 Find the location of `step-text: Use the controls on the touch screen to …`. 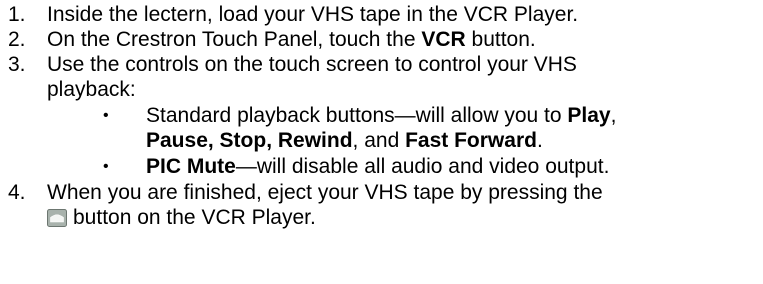

step-text: Use the controls on the touch screen to … is located at coordinates (312, 64).